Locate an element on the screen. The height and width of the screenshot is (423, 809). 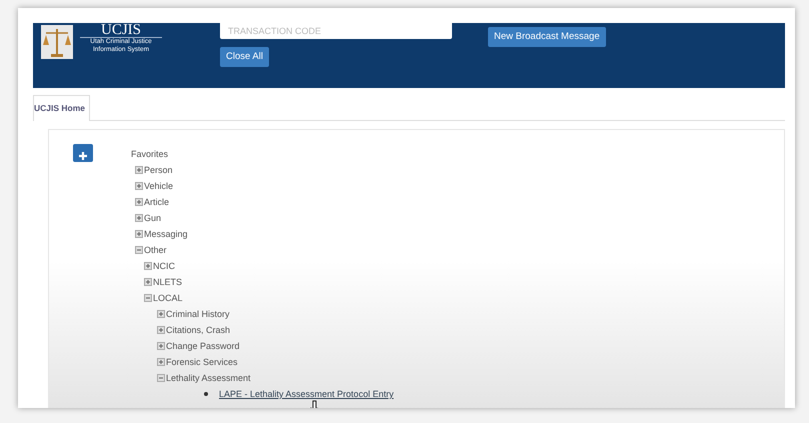
tree-item: NLETS is located at coordinates (167, 282).